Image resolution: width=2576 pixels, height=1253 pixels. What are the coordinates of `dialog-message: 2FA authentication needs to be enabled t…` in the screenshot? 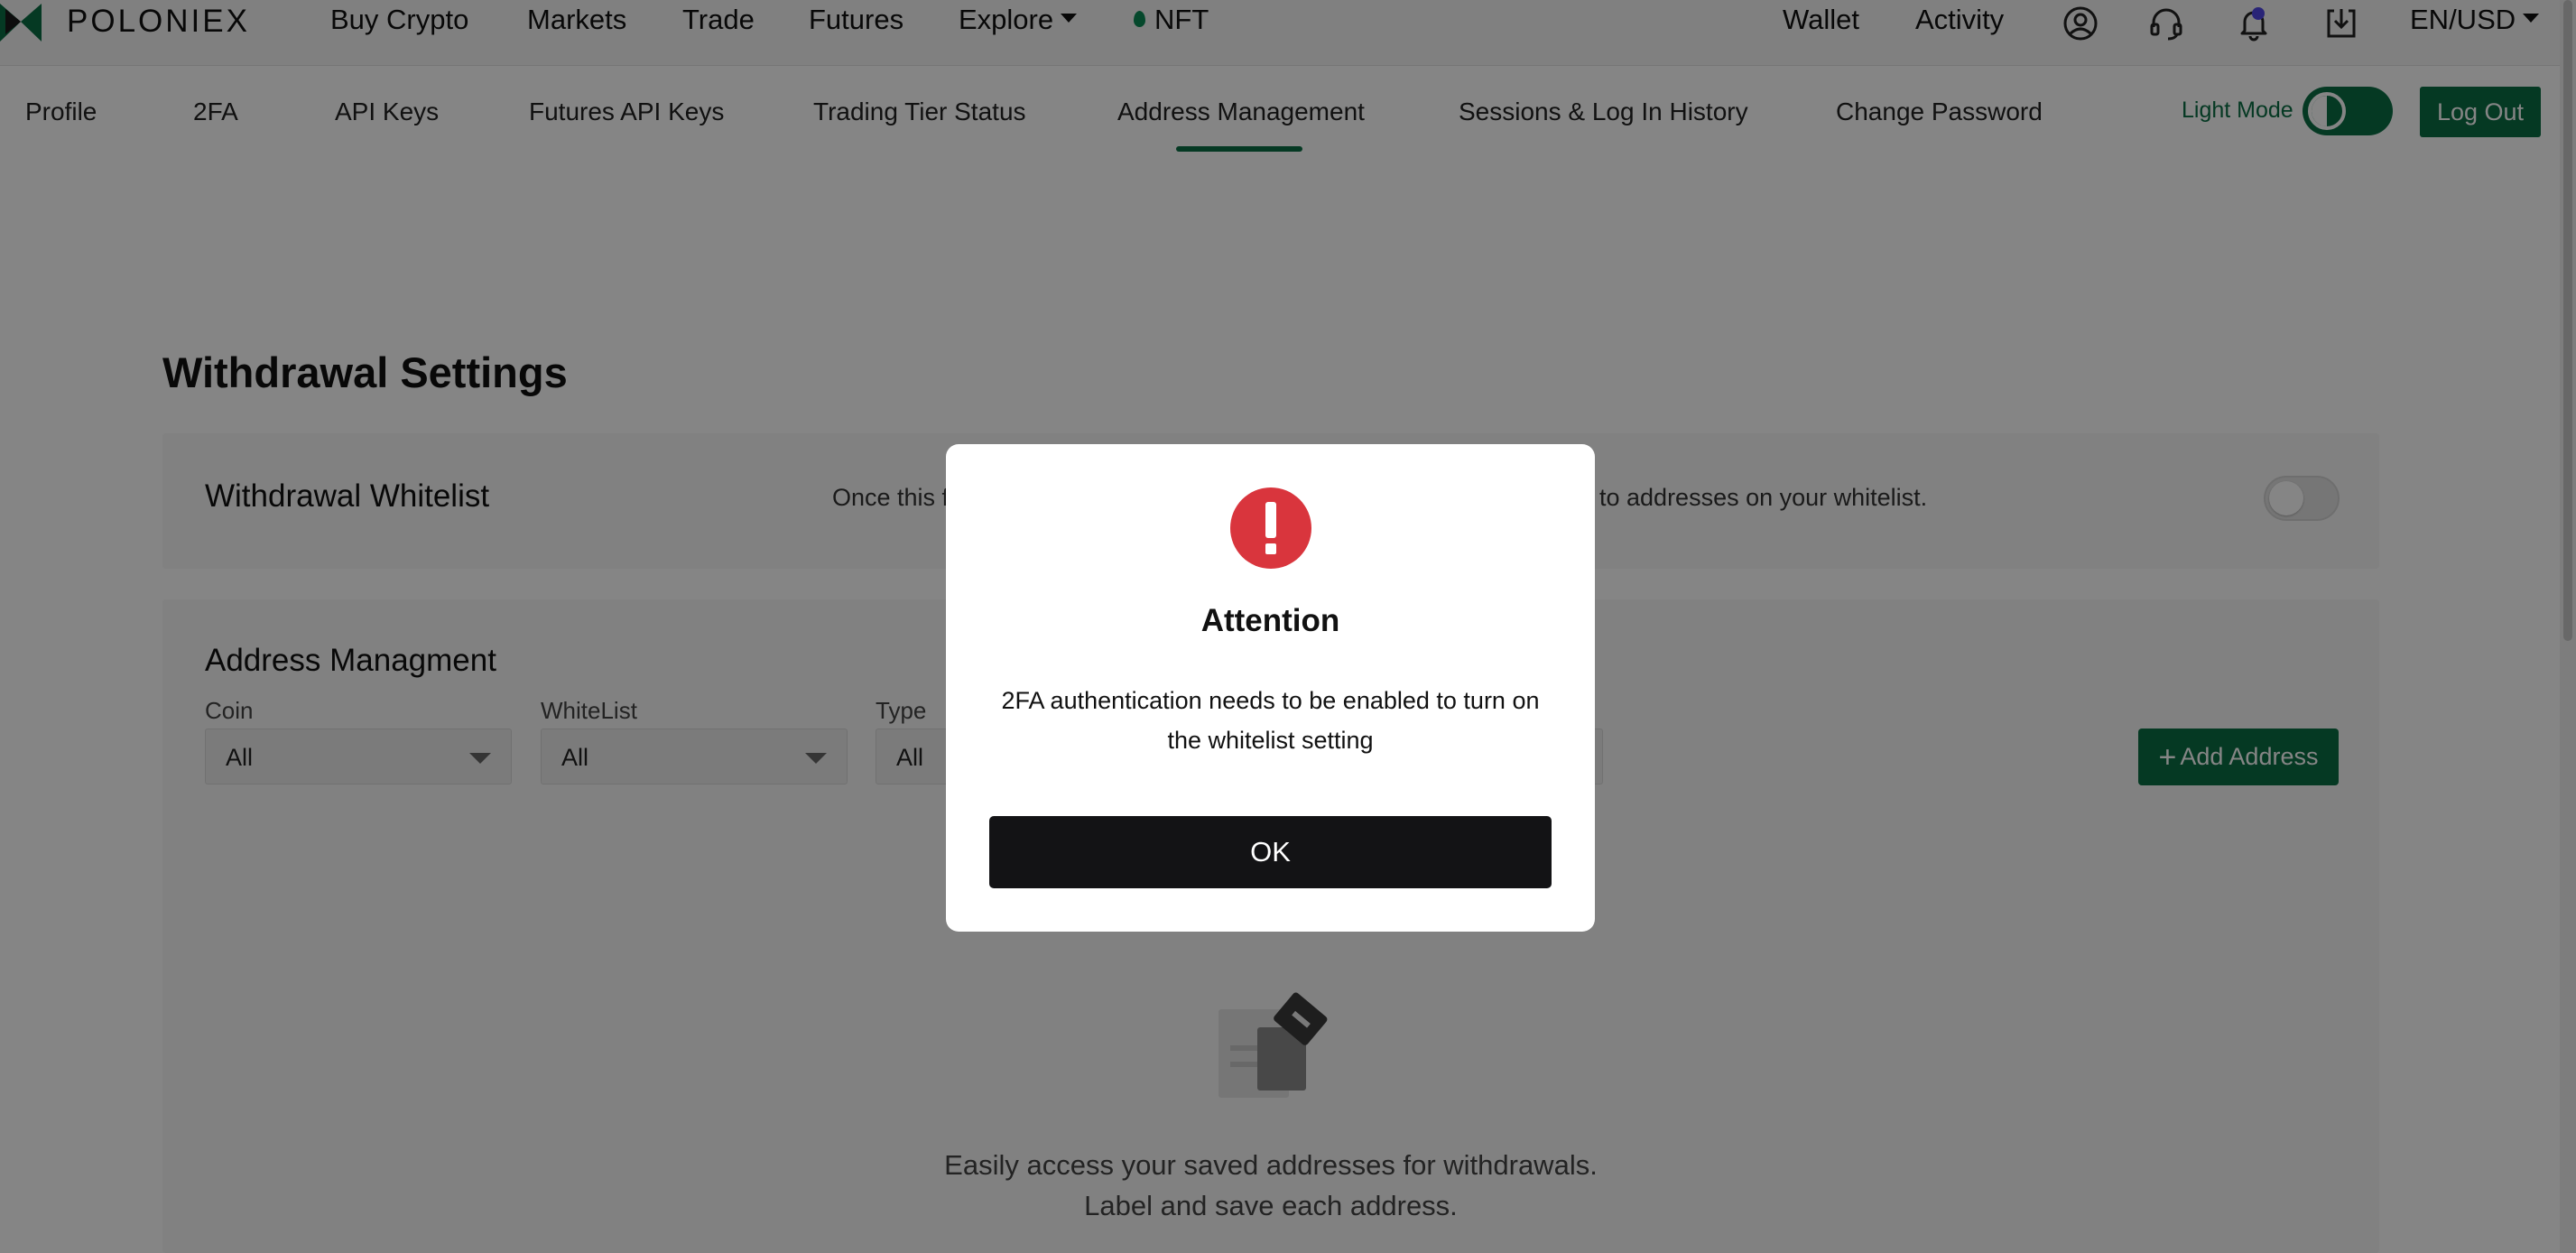 It's located at (1270, 721).